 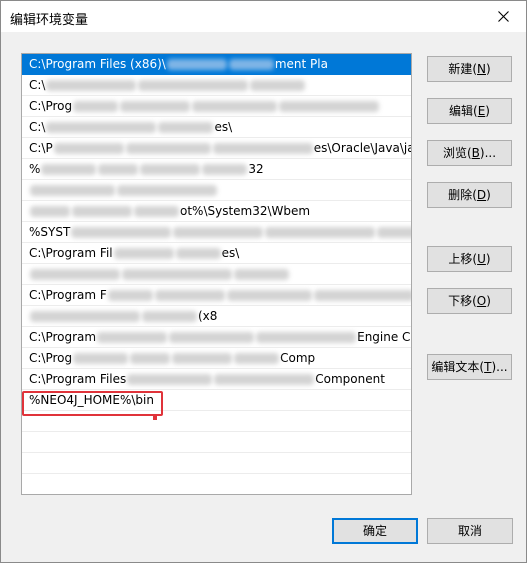 I want to click on ok-button-label: 确定, so click(x=374, y=531).